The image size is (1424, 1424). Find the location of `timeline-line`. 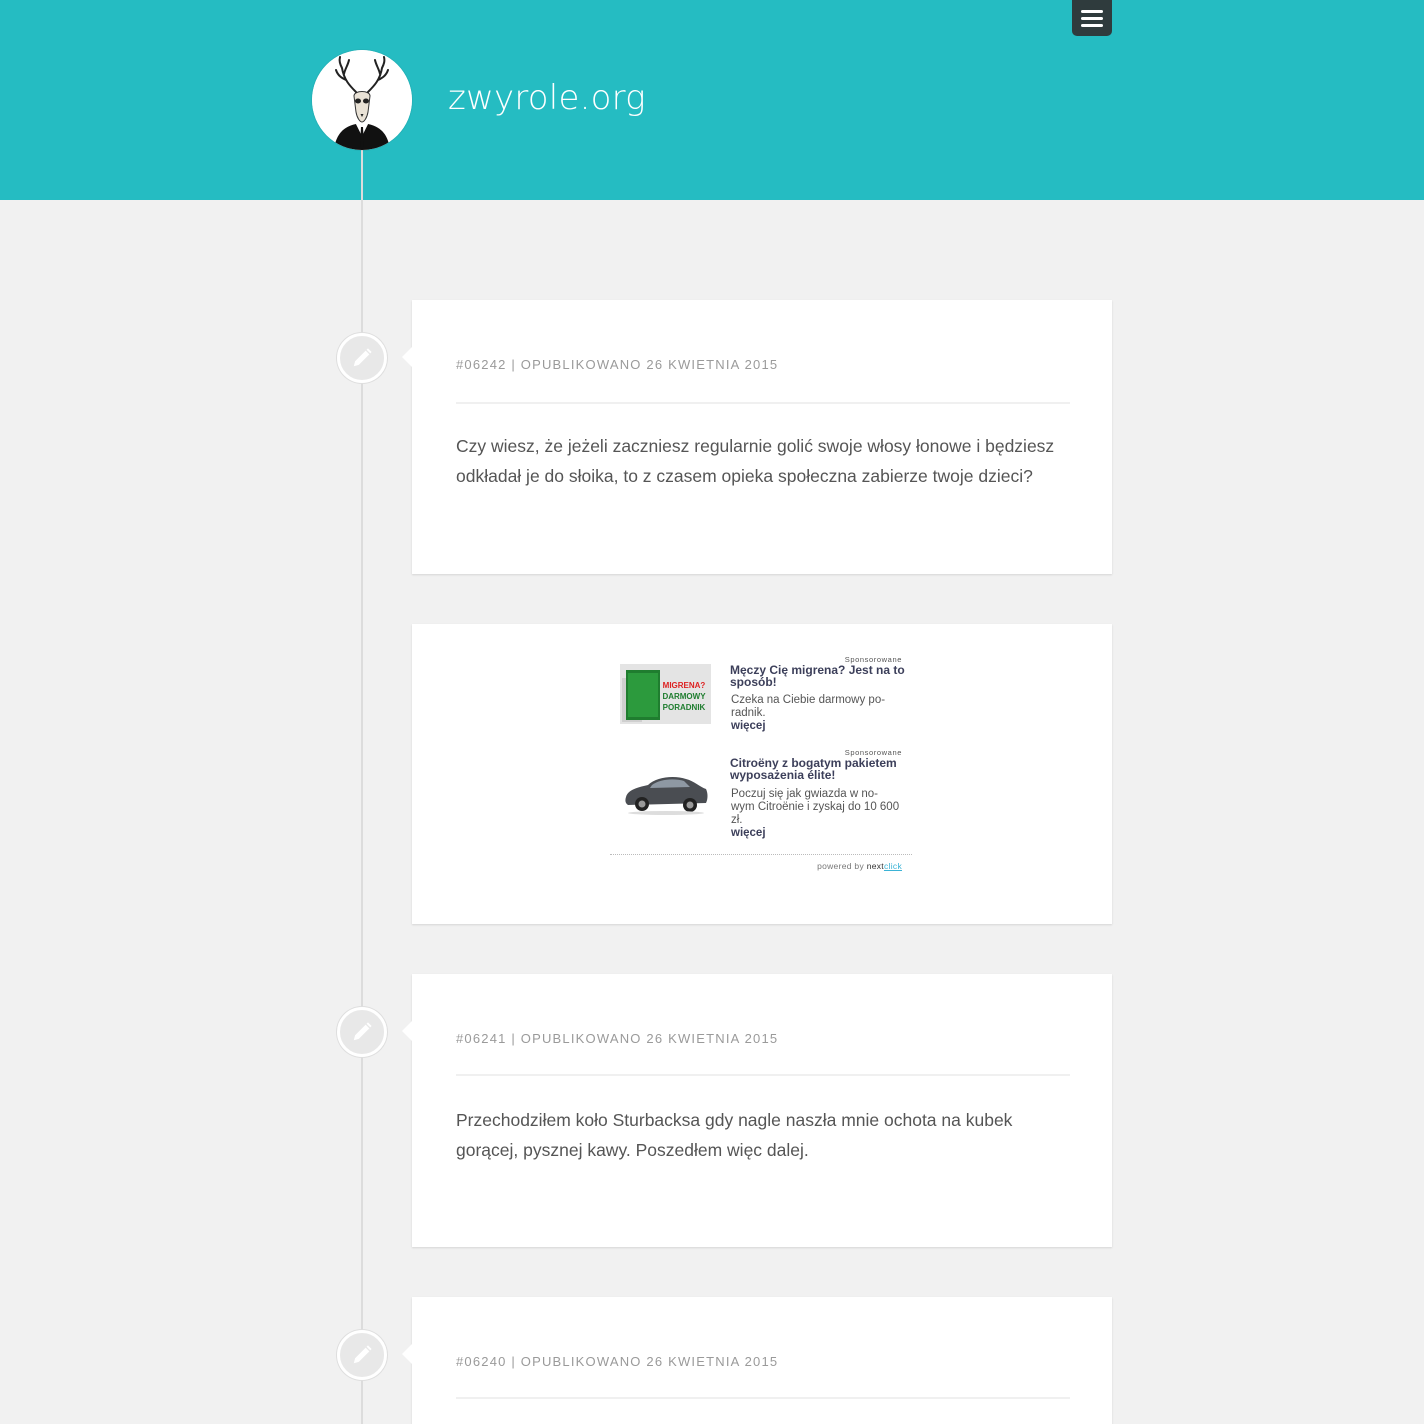

timeline-line is located at coordinates (362, 762).